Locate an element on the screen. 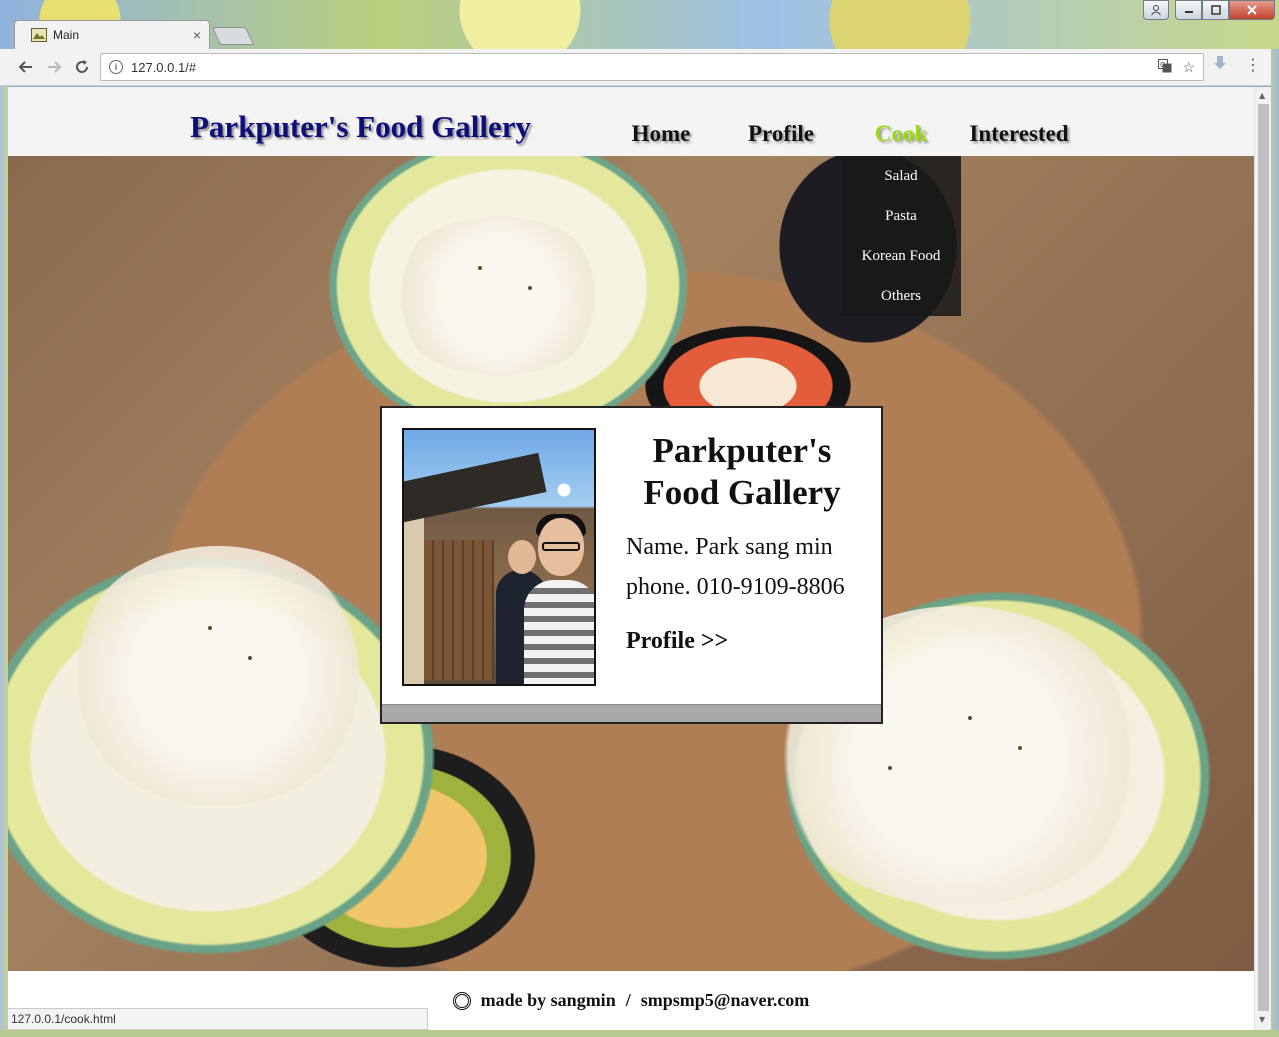 The width and height of the screenshot is (1279, 1037). download-icon is located at coordinates (1220, 65).